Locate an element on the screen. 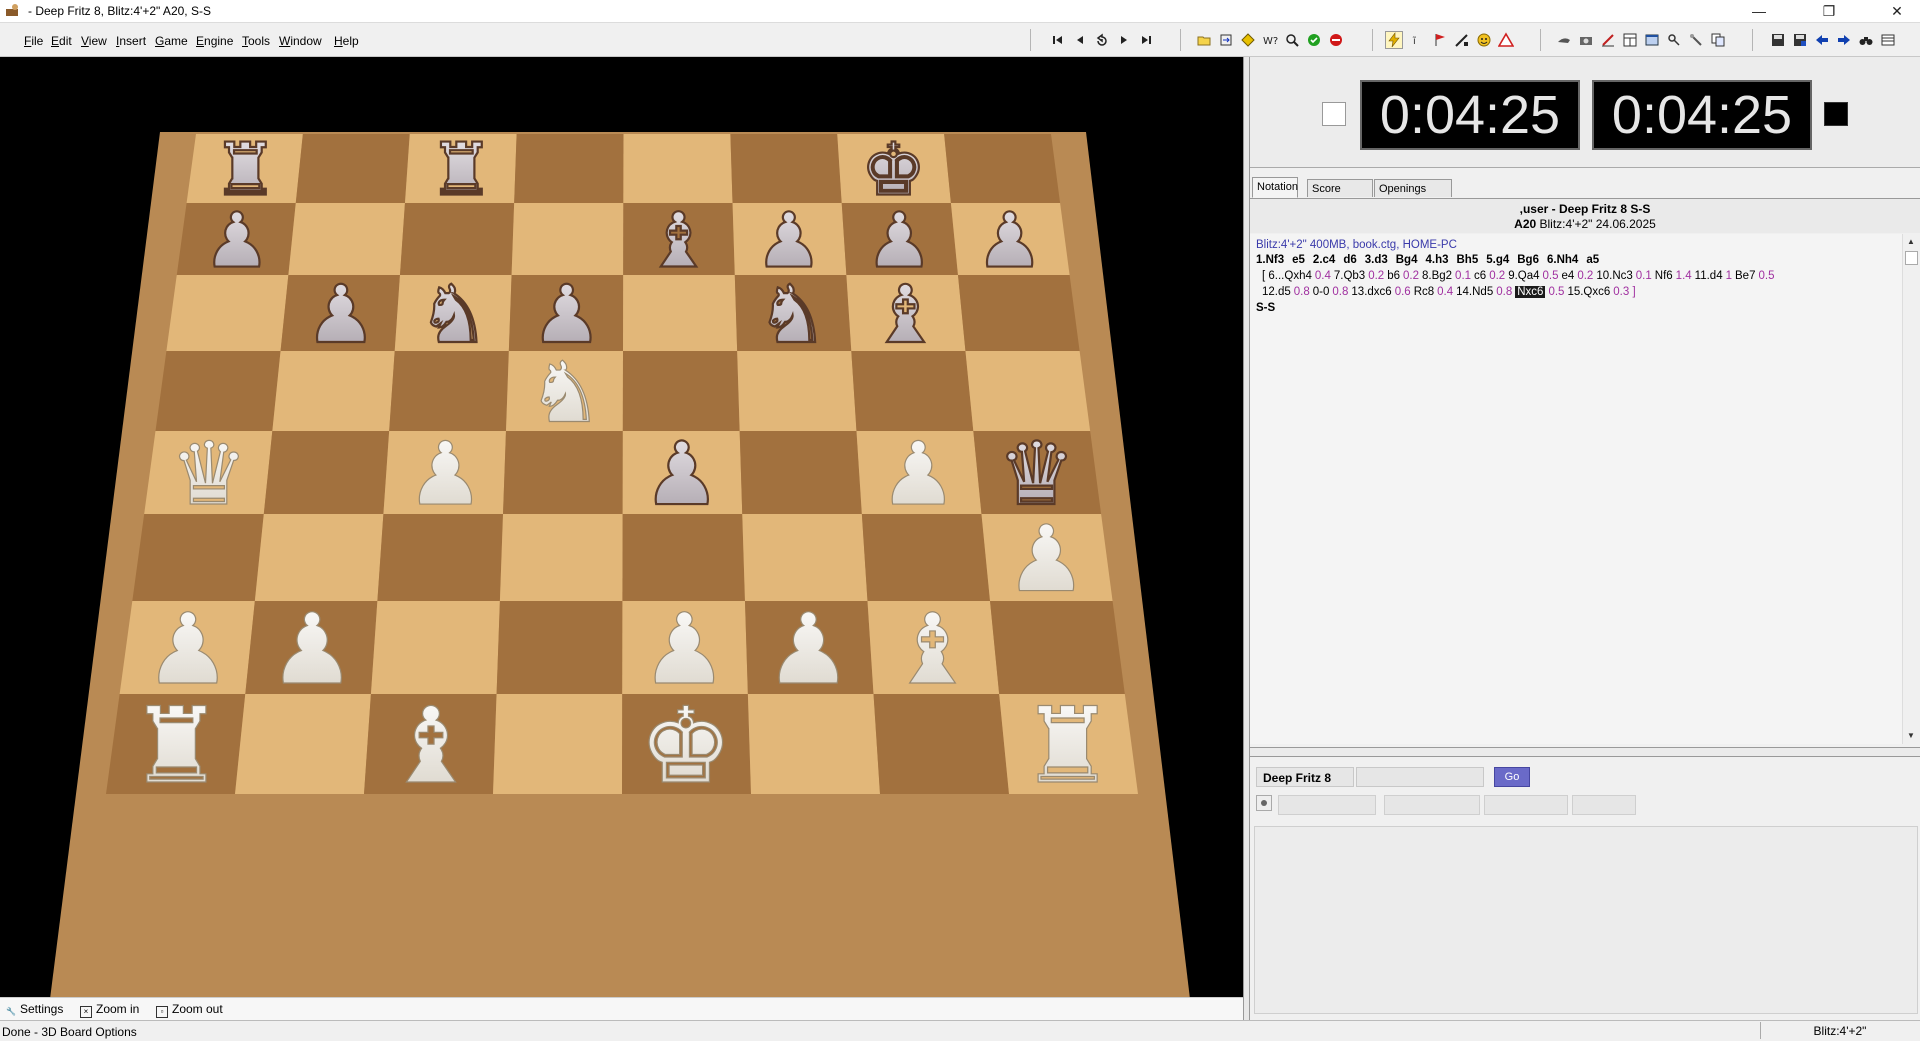 The width and height of the screenshot is (1920, 1041). close-button: ✕ is located at coordinates (1897, 11).